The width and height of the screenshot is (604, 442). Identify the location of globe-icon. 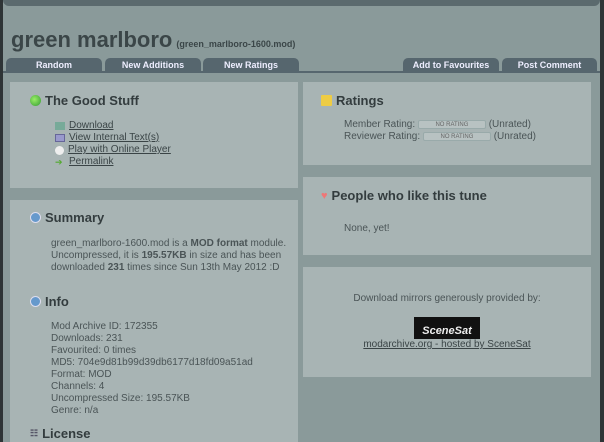
(35, 100).